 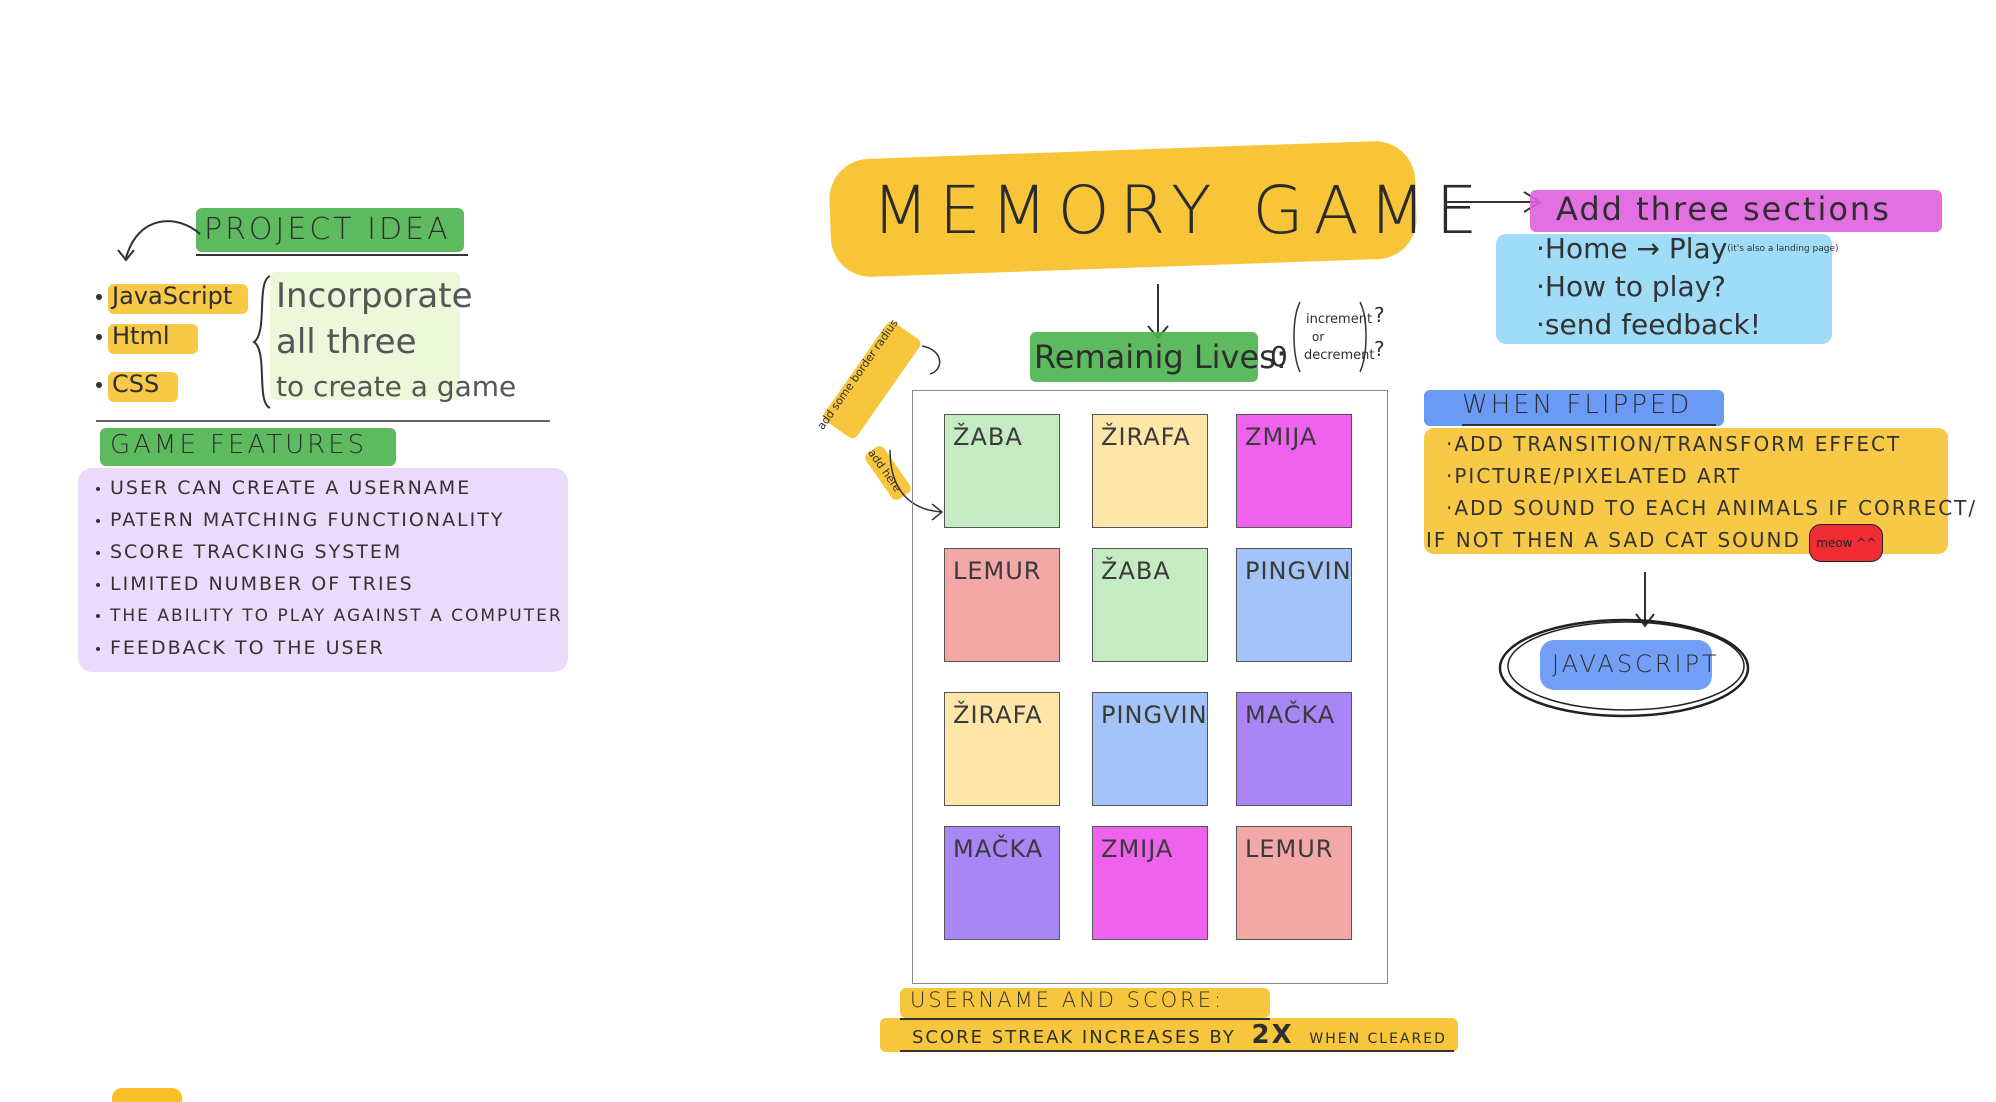 I want to click on section-divider, so click(x=323, y=421).